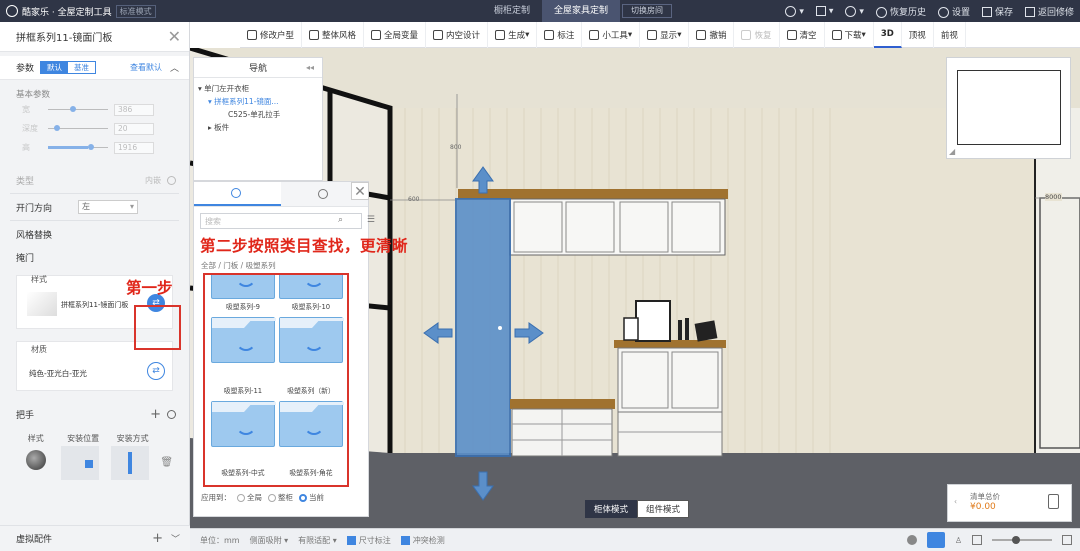  Describe the element at coordinates (1067, 540) in the screenshot. I see `fullscreen-icon` at that location.